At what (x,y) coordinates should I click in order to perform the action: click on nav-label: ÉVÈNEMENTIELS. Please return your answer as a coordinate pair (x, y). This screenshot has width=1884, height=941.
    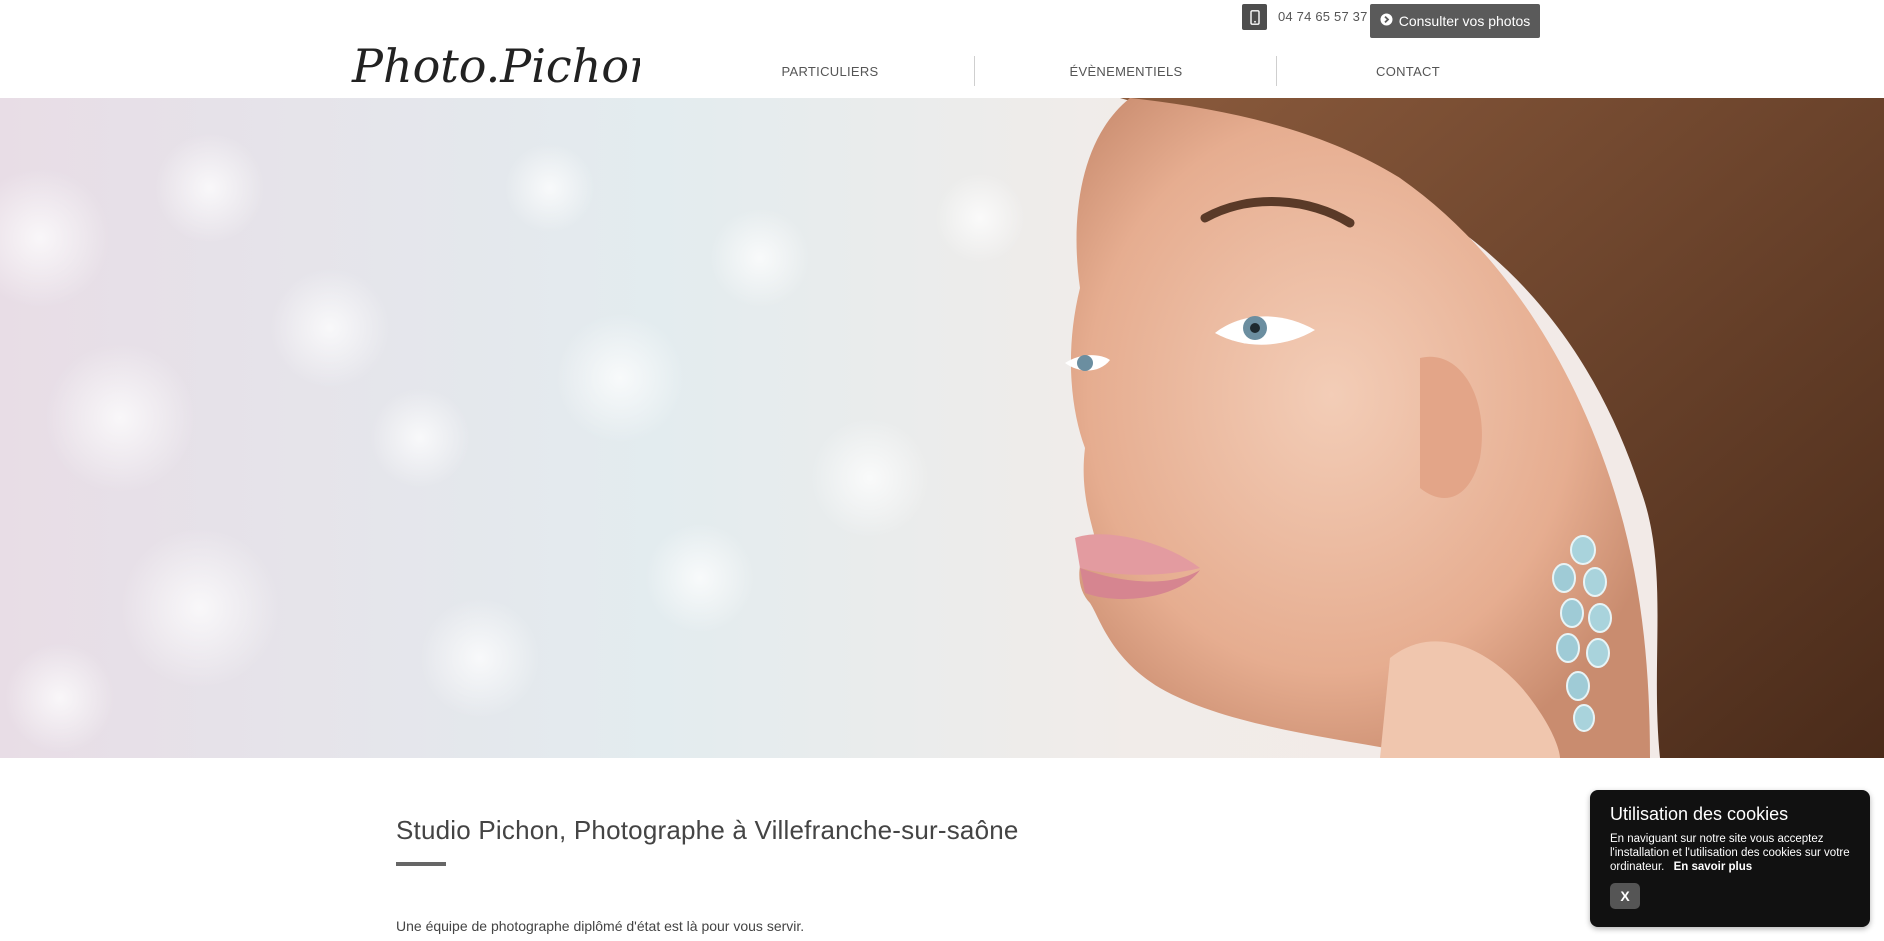
    Looking at the image, I should click on (1126, 71).